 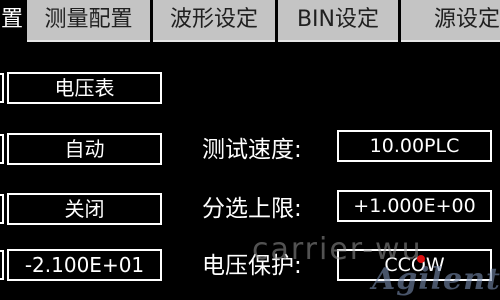 What do you see at coordinates (414, 146) in the screenshot?
I see `test-speed-field: 10.00PLC` at bounding box center [414, 146].